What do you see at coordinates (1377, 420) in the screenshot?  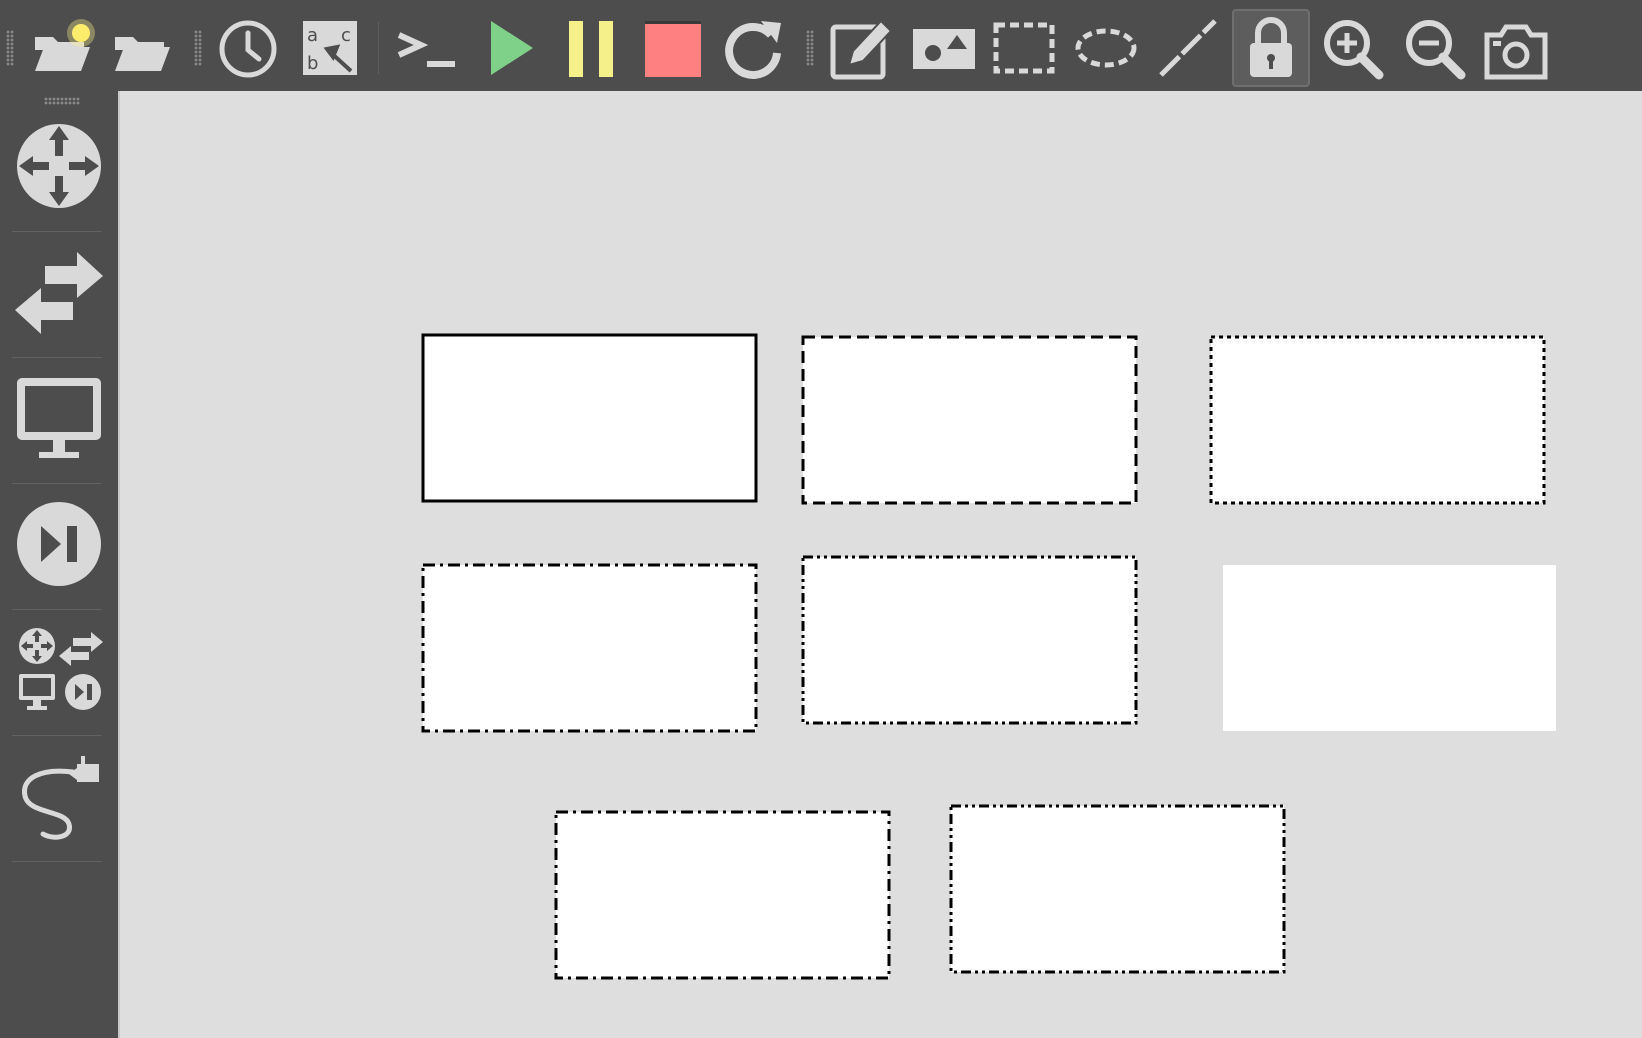 I see `rectangle-dot` at bounding box center [1377, 420].